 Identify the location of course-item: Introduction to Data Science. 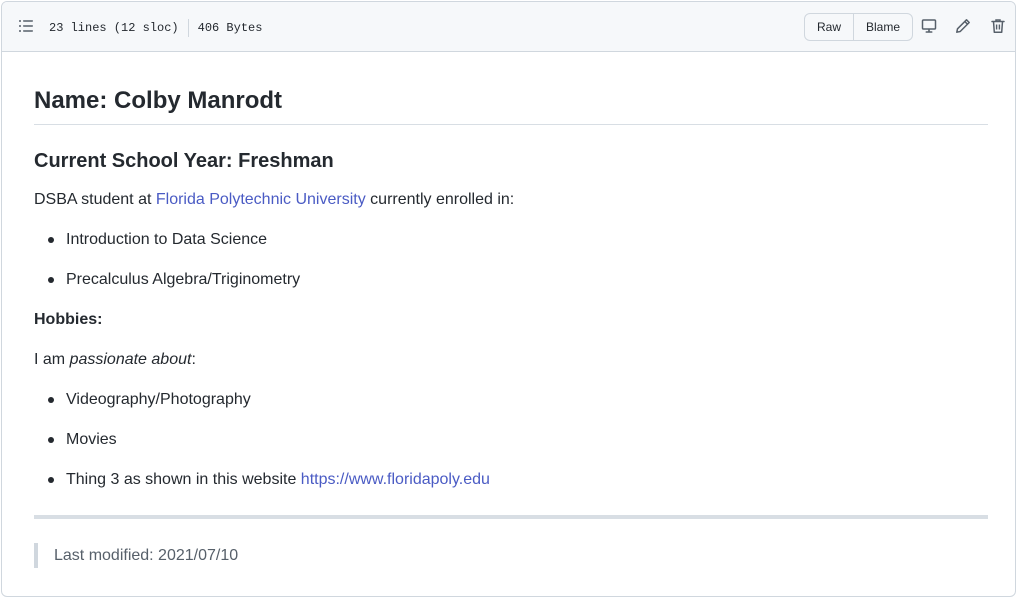
(167, 239).